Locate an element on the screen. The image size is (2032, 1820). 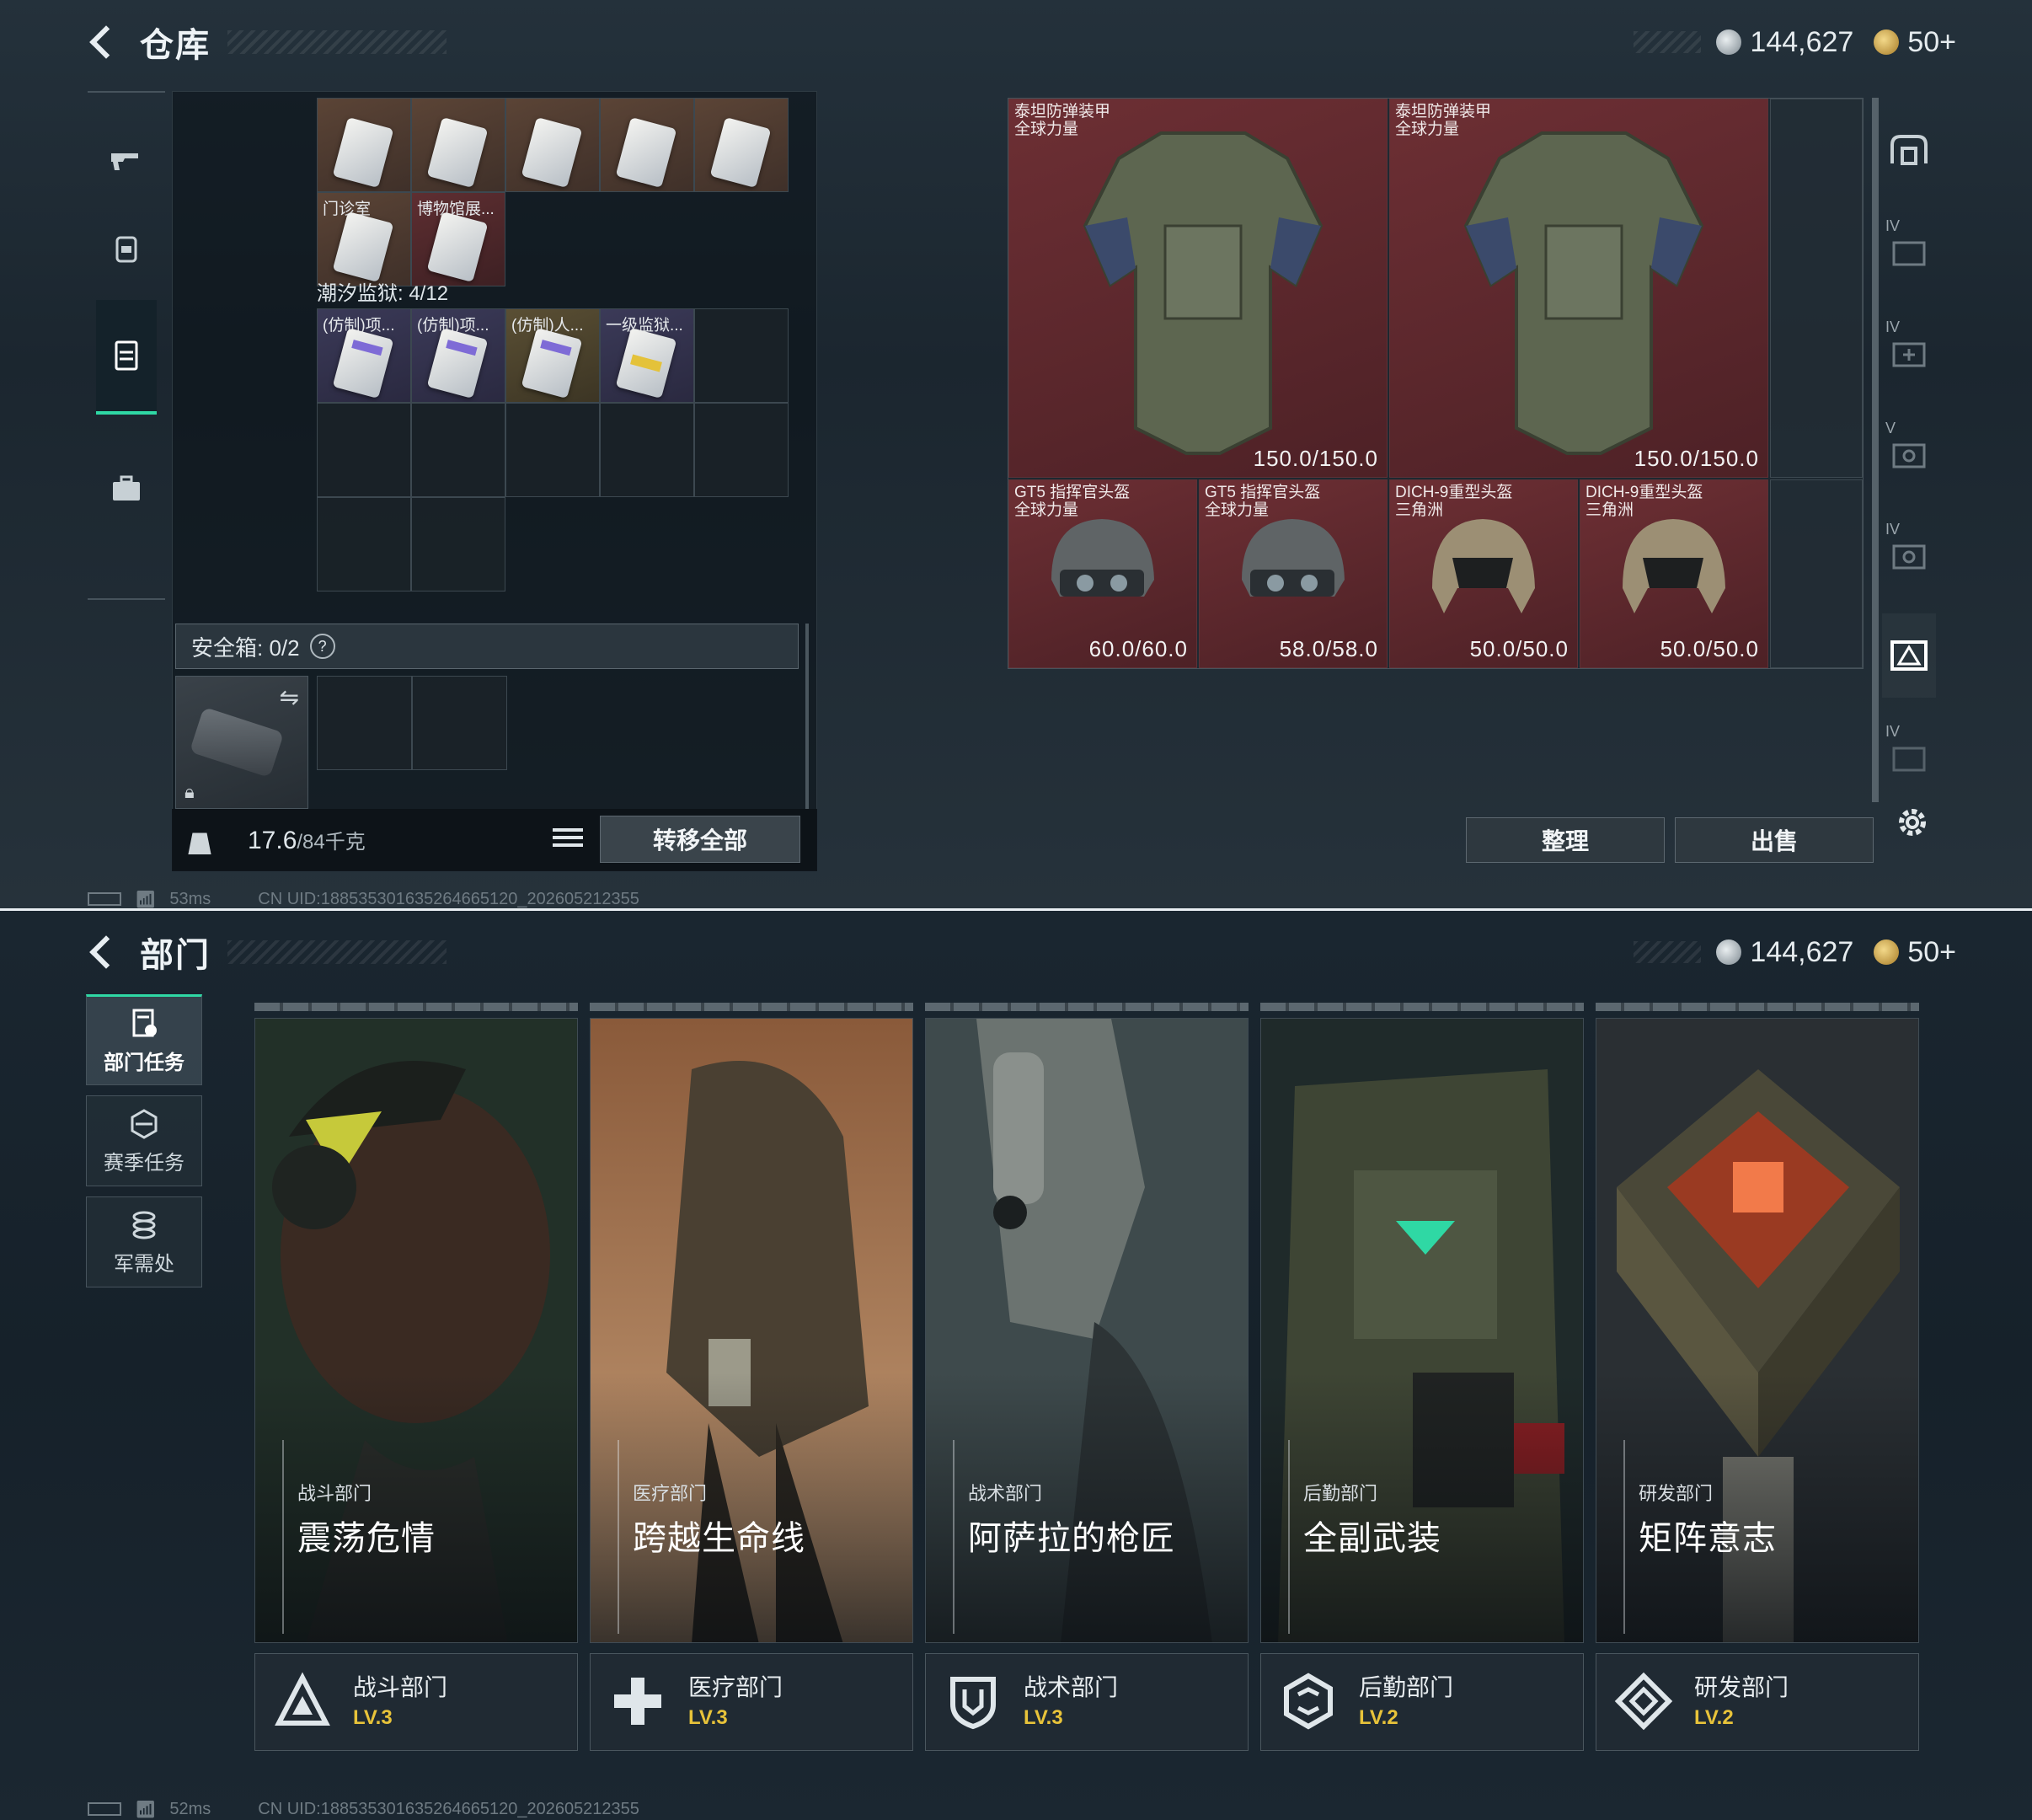
department-footer-research: 研发部门 LV.2 is located at coordinates (1757, 1702).